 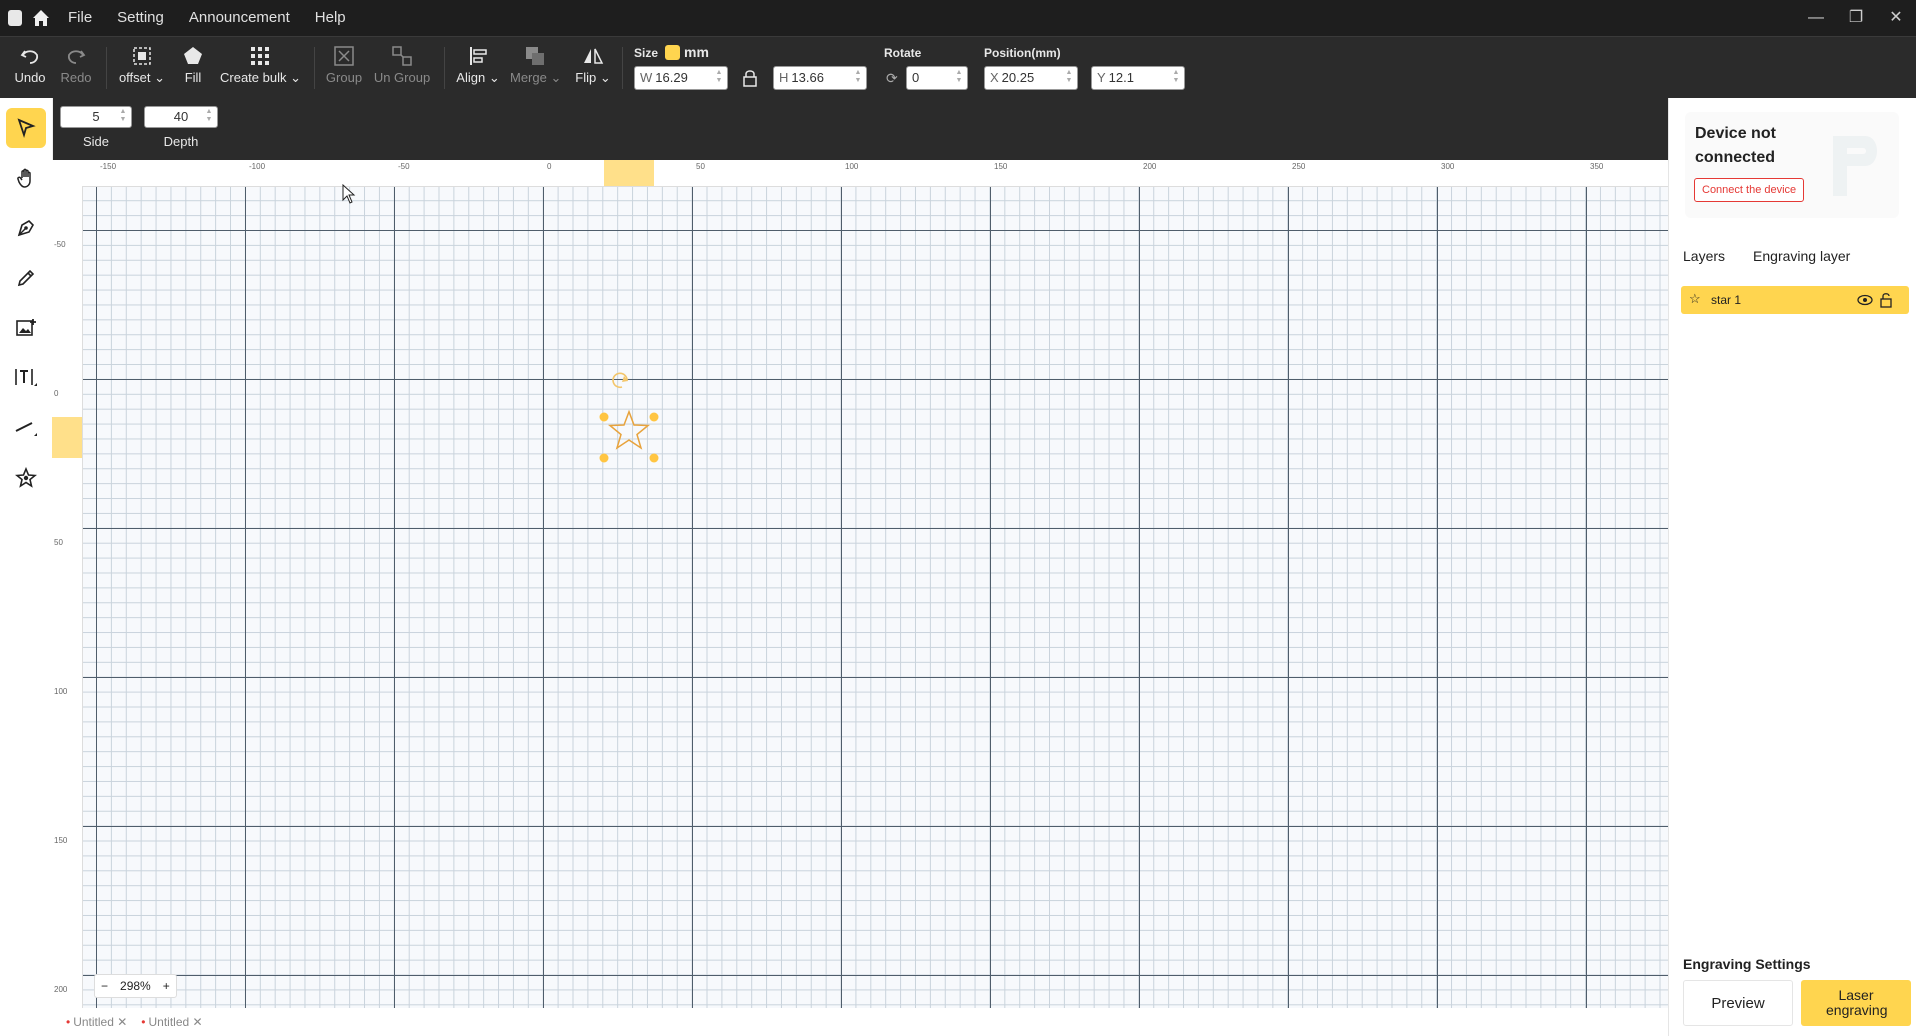 I want to click on undo-button: Undo, so click(x=30, y=65).